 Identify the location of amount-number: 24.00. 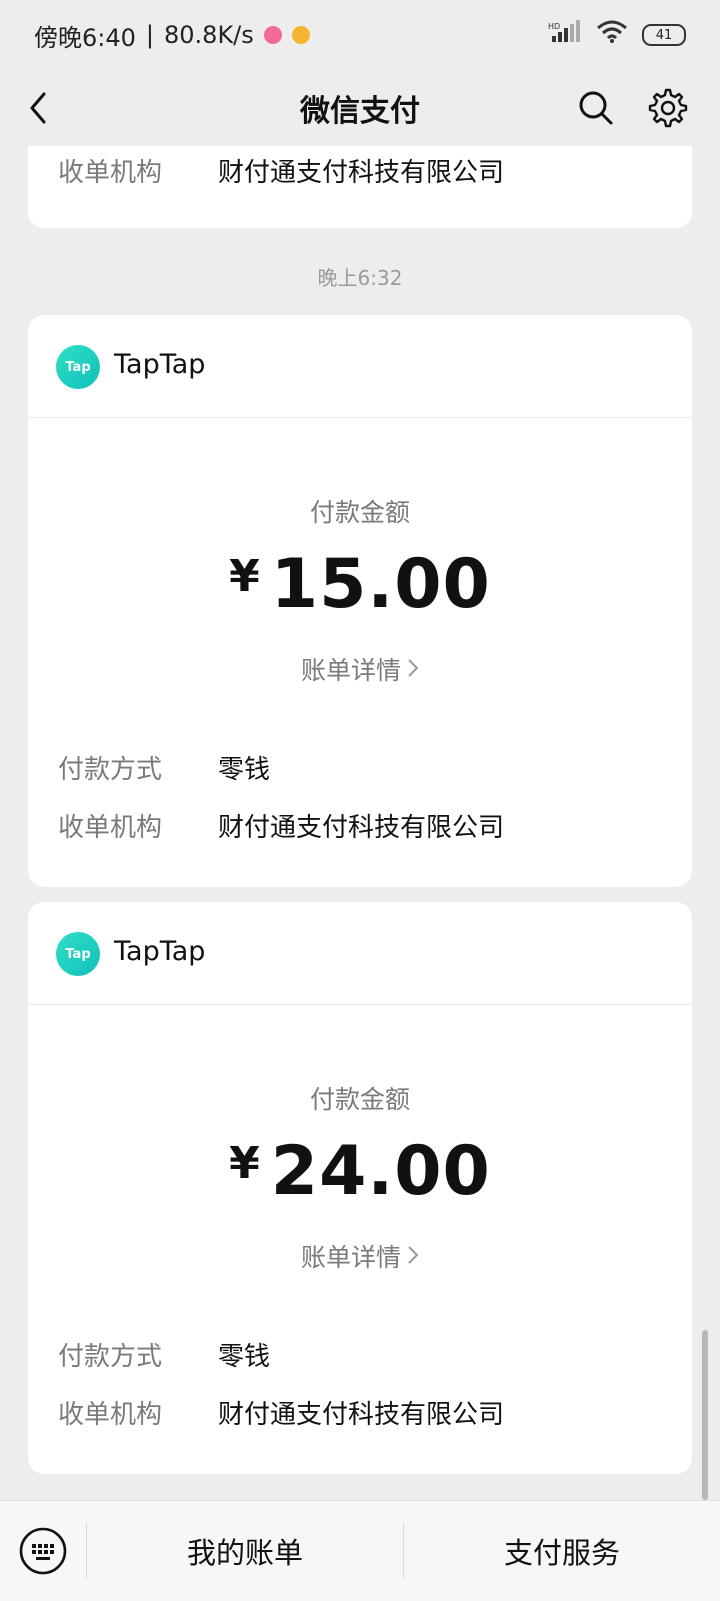
(380, 1171).